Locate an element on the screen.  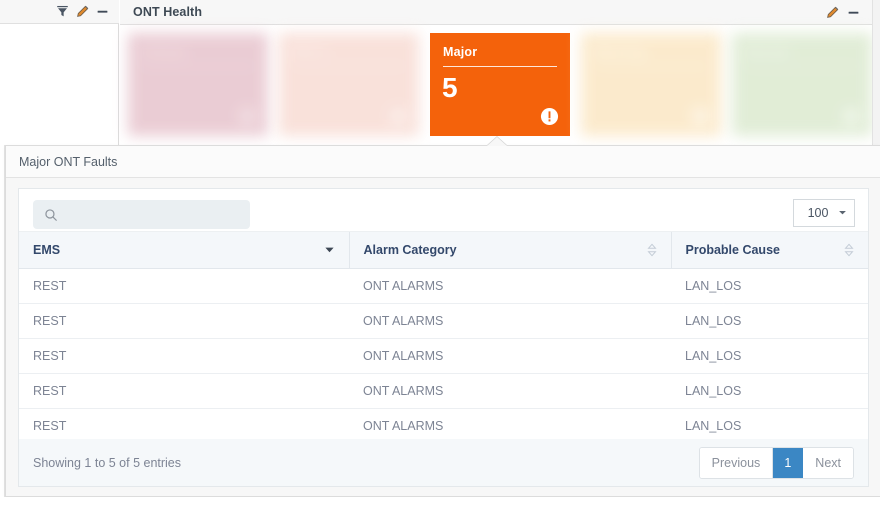
ont-health-header-icons is located at coordinates (849, 12).